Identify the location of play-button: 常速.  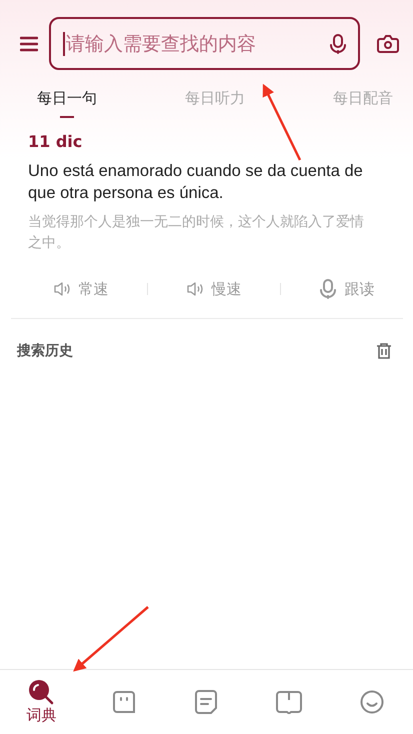
(81, 289).